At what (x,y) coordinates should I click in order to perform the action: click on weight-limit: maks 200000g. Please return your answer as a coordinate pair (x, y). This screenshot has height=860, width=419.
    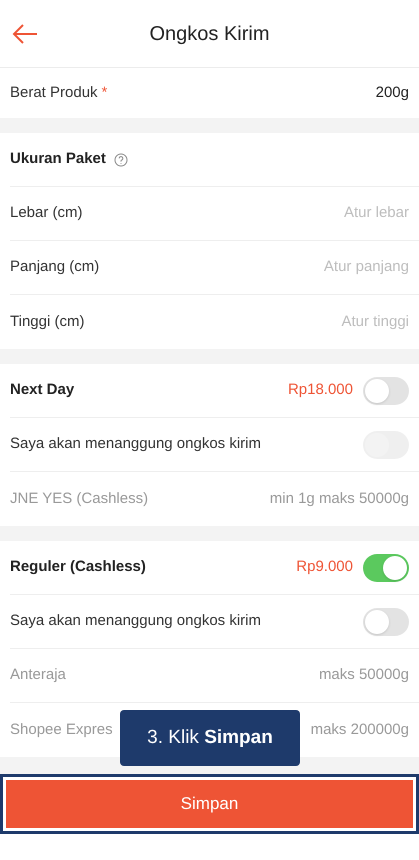
    Looking at the image, I should click on (359, 730).